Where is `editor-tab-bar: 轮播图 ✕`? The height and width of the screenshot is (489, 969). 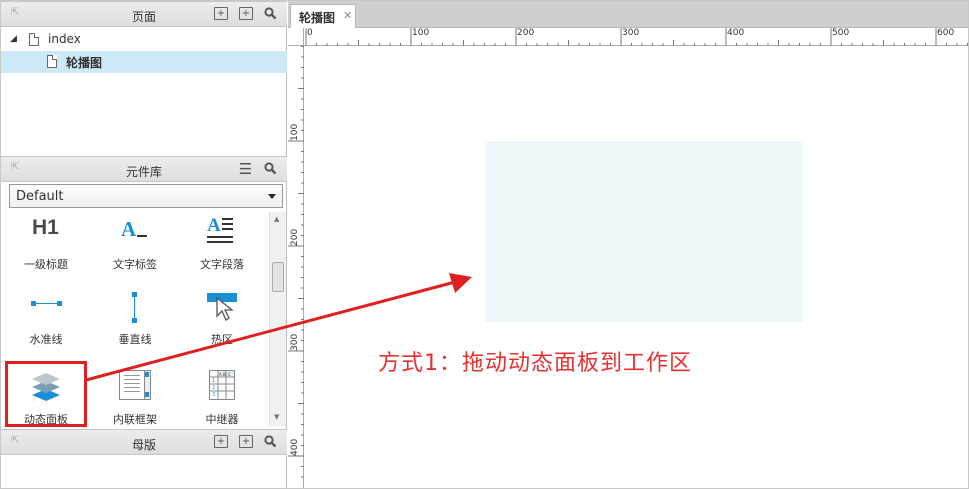
editor-tab-bar: 轮播图 ✕ is located at coordinates (628, 14).